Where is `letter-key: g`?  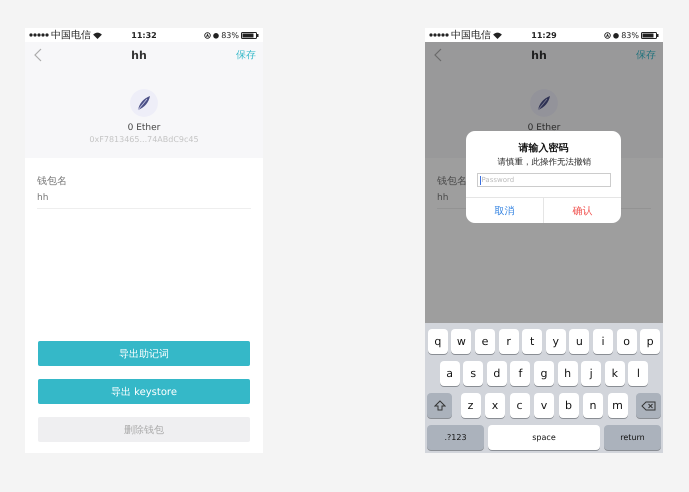 letter-key: g is located at coordinates (544, 373).